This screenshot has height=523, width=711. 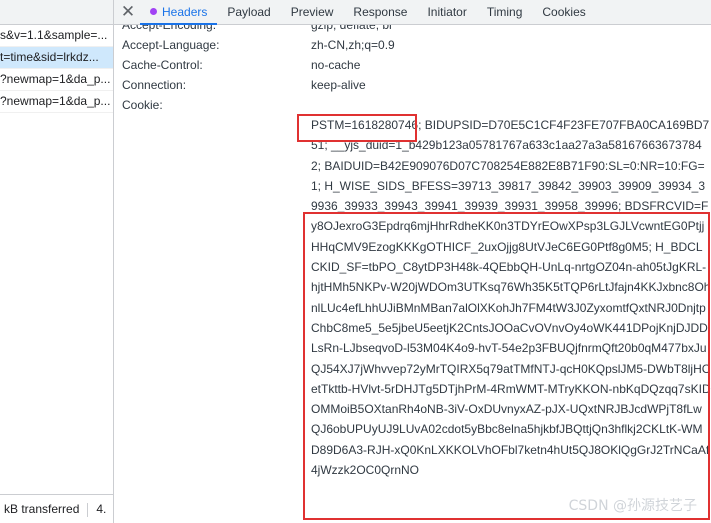 What do you see at coordinates (353, 45) in the screenshot?
I see `header-value: zh-CN,zh;q=0.9` at bounding box center [353, 45].